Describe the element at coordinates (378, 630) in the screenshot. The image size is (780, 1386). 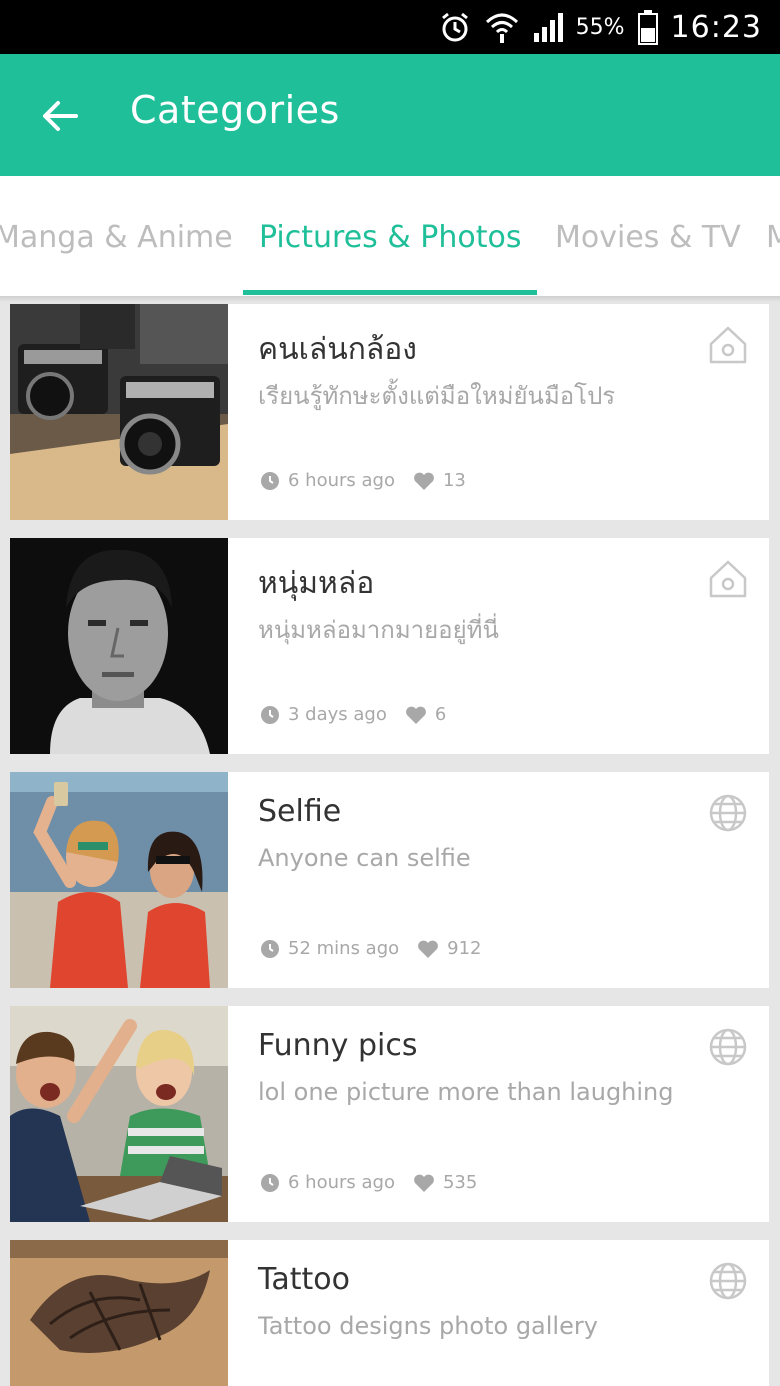
I see `card-description: หนุ่มหล่อมากมายอยู่ที่นี่` at that location.